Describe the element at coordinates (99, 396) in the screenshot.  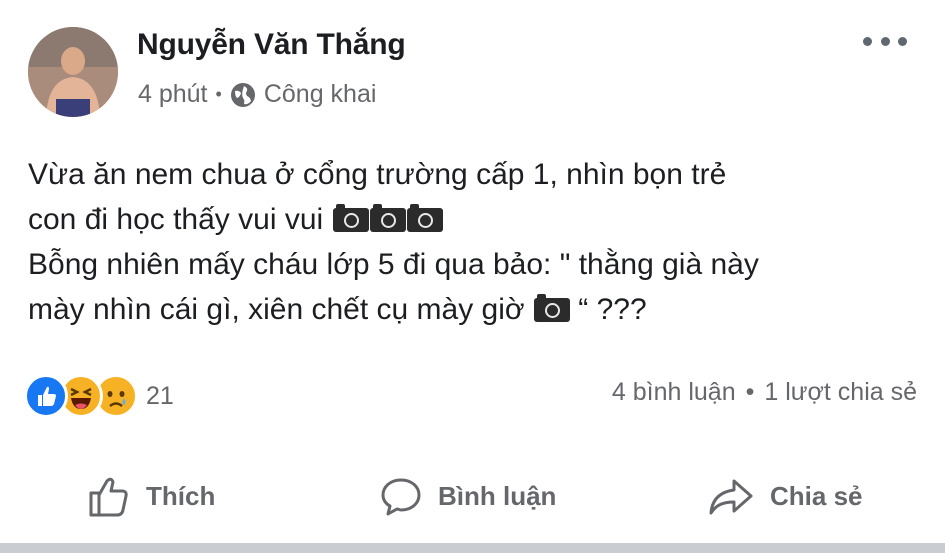
I see `reaction-summary: 21` at that location.